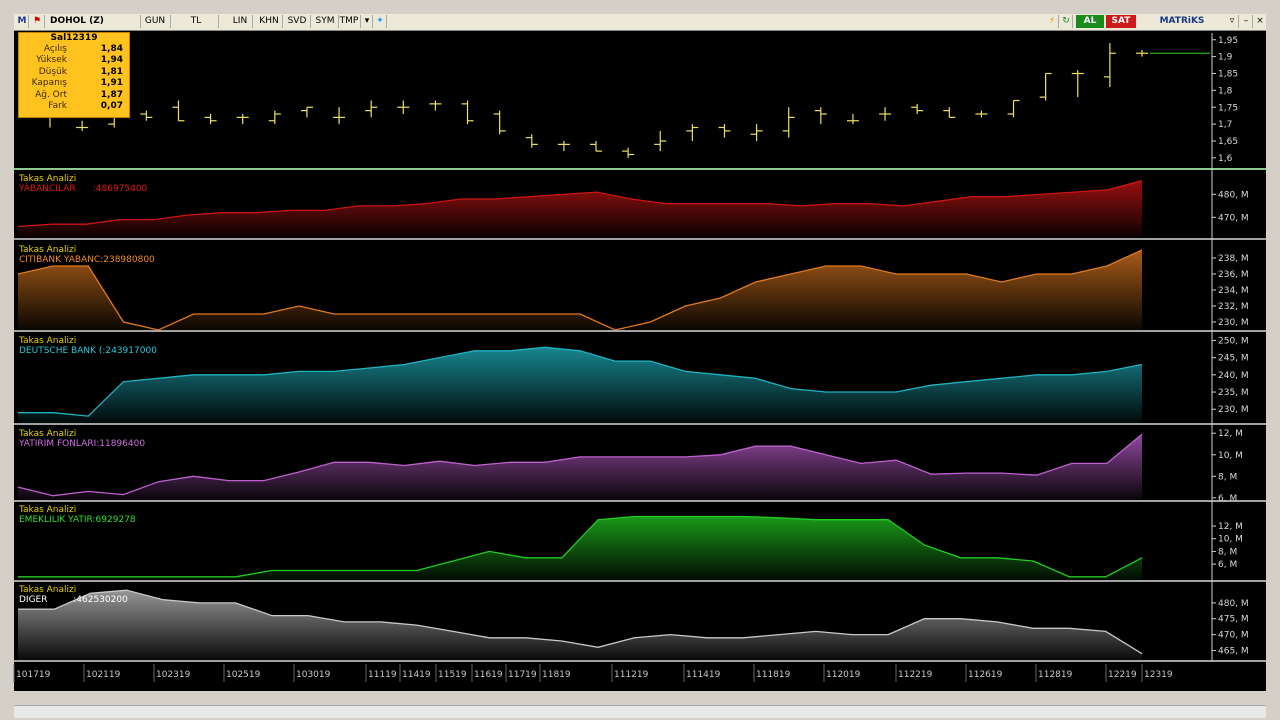  What do you see at coordinates (1233, 275) in the screenshot?
I see `y-tick-label: 236, M` at bounding box center [1233, 275].